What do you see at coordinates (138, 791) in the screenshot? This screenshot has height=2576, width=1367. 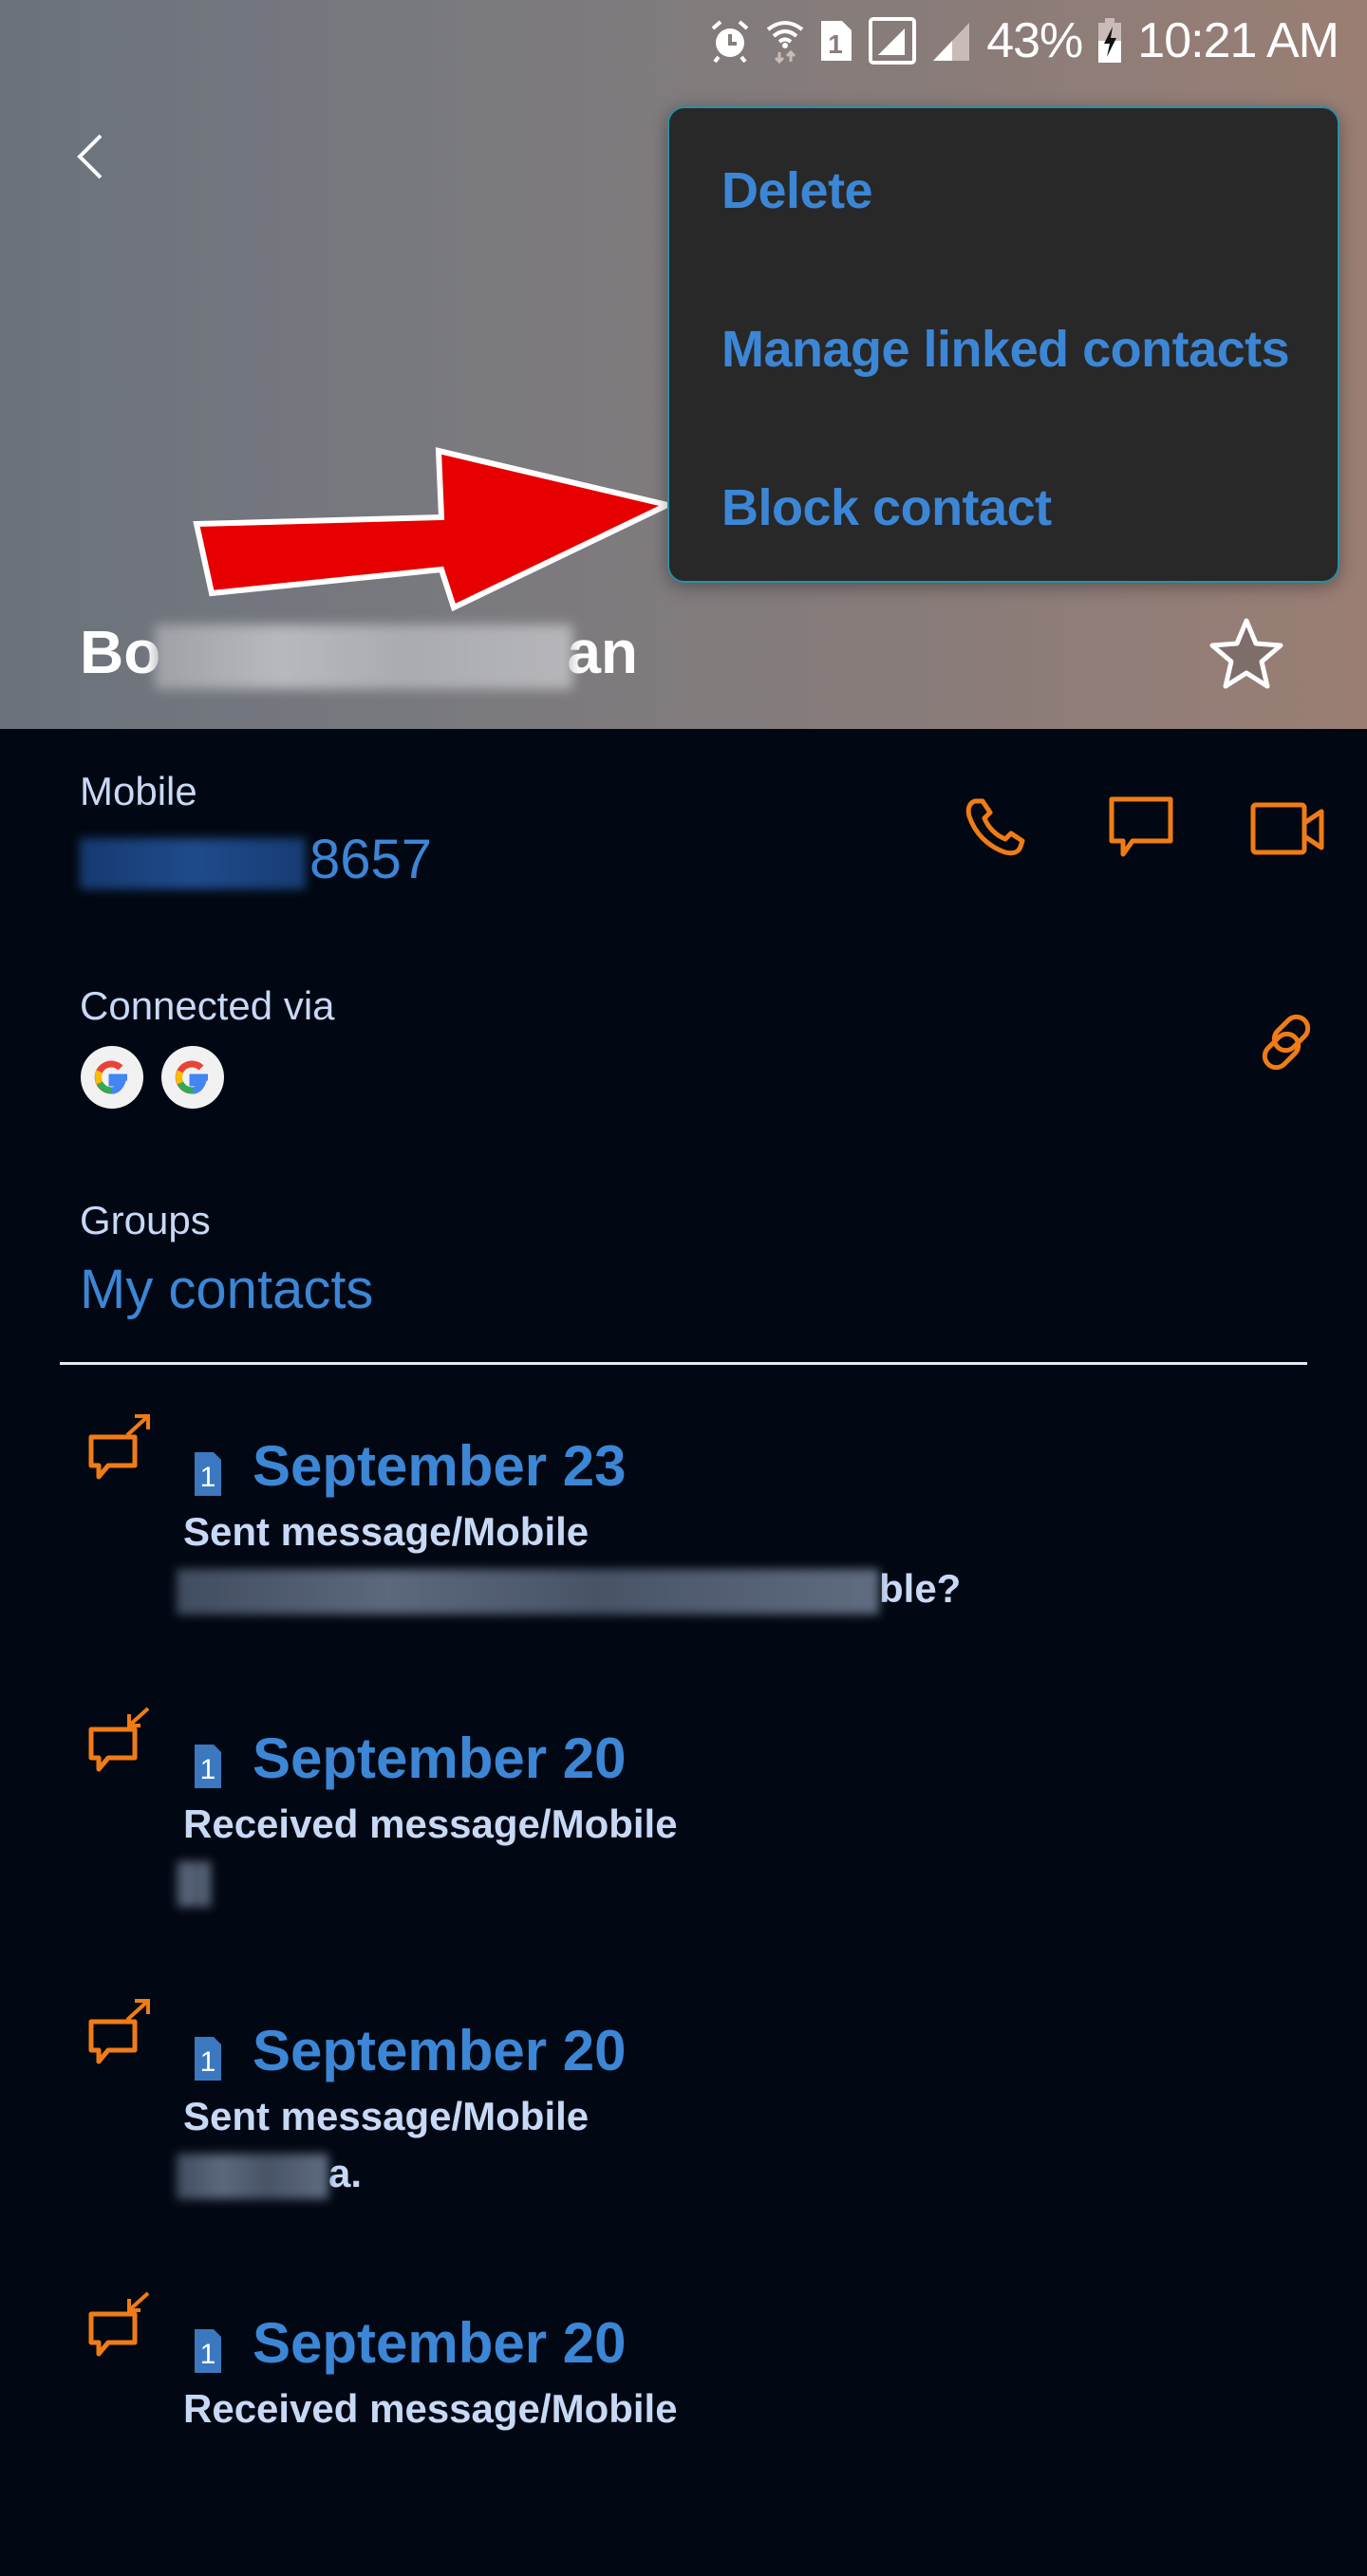 I see `mobile-label: Mobile` at bounding box center [138, 791].